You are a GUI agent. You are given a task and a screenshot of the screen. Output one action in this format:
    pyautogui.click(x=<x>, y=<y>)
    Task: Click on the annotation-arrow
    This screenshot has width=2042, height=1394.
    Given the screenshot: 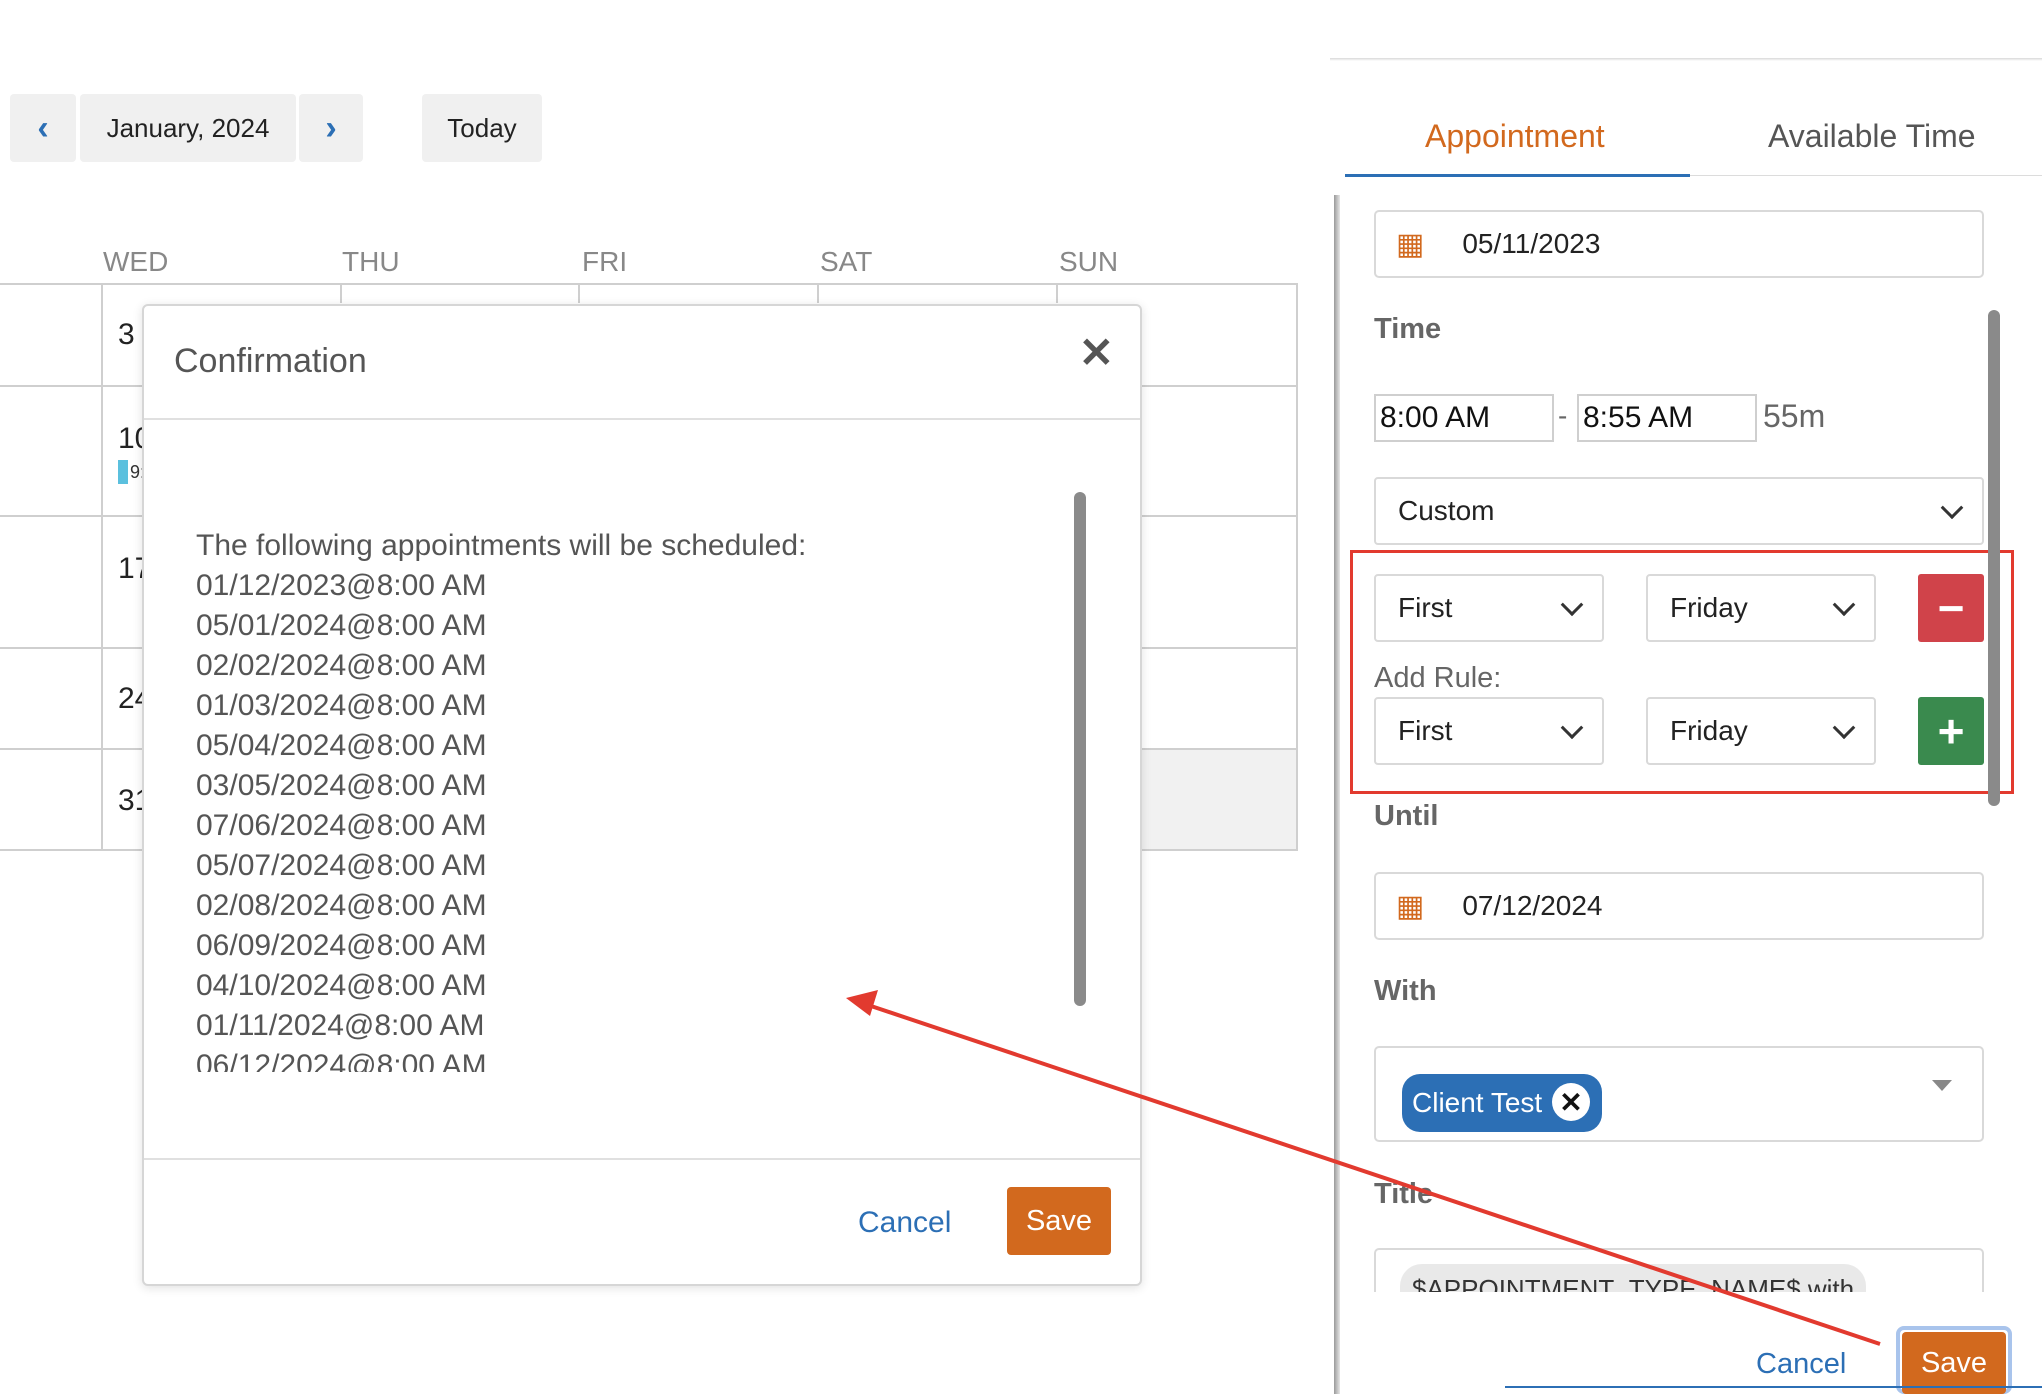 What is the action you would take?
    pyautogui.click(x=1363, y=1168)
    